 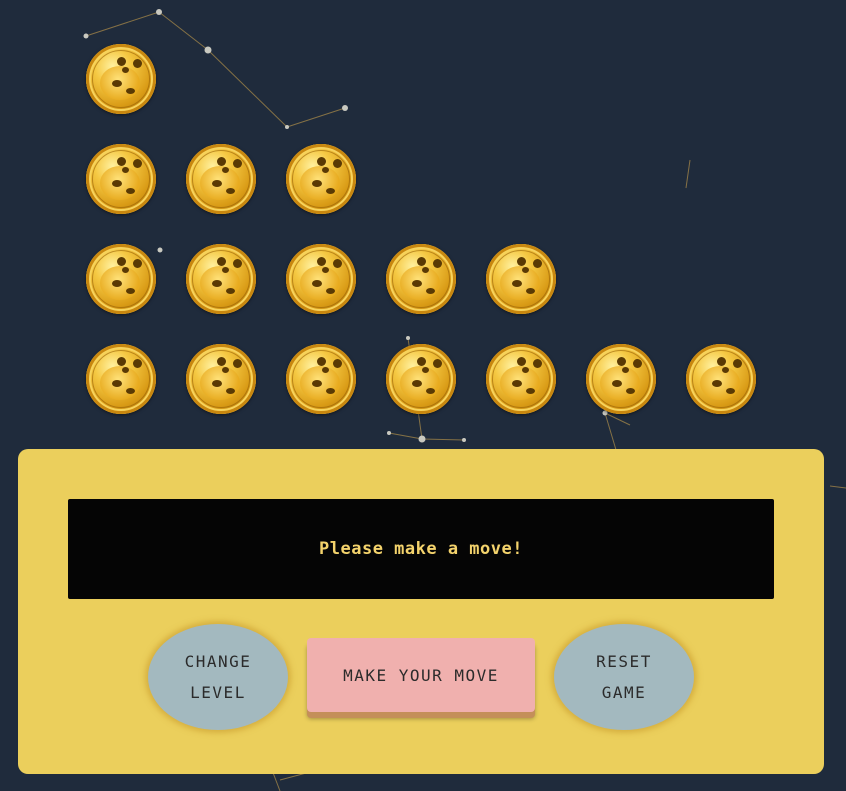 I want to click on change-level-label-line1: CHANGE, so click(x=218, y=661).